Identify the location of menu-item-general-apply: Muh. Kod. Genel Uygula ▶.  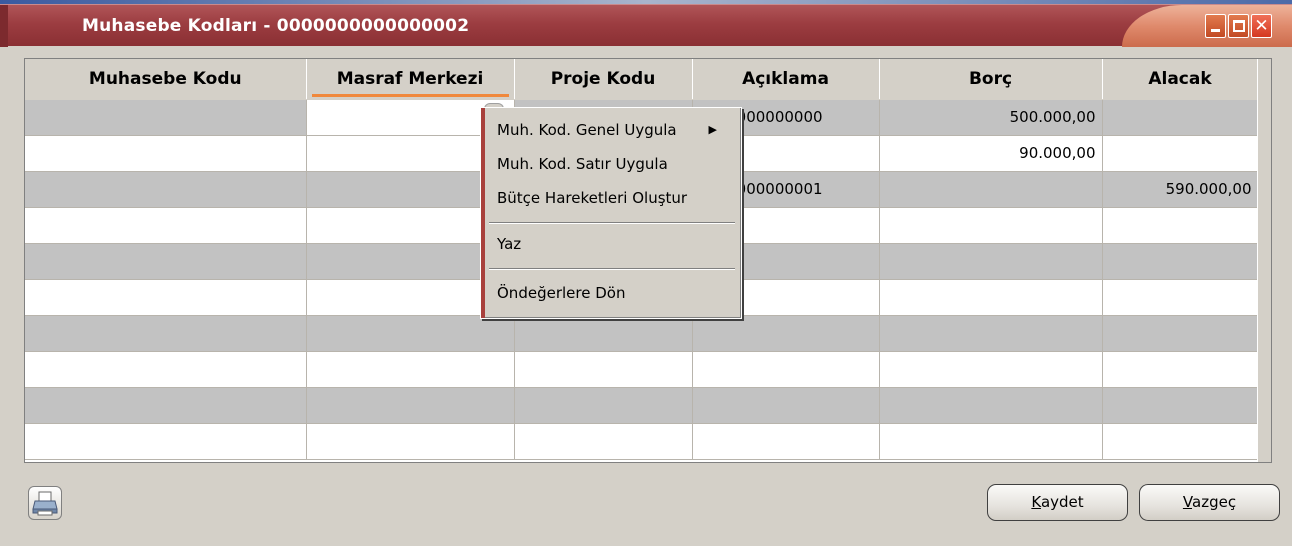
(611, 130).